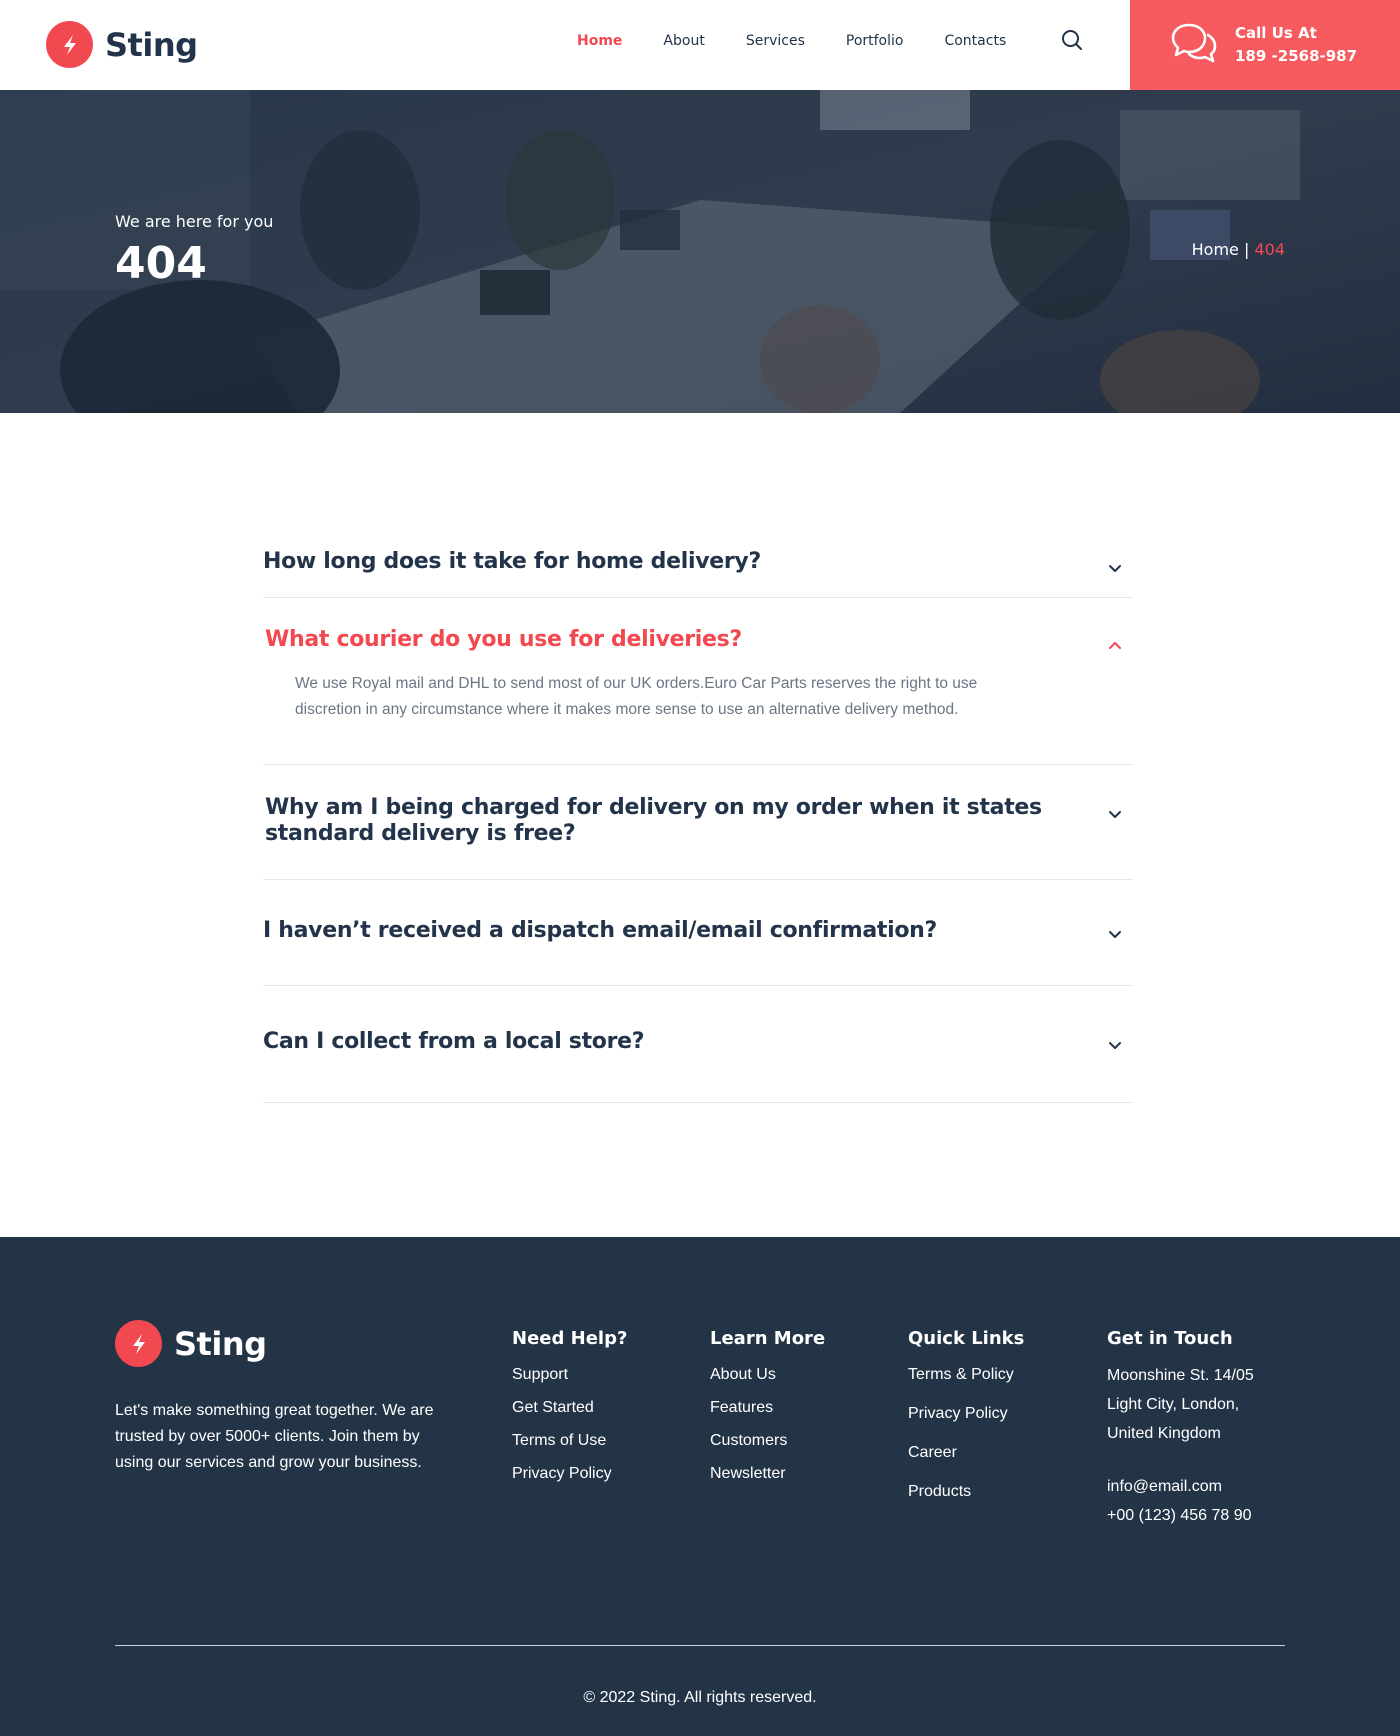 The image size is (1400, 1736). Describe the element at coordinates (151, 44) in the screenshot. I see `brand-name: Sting` at that location.